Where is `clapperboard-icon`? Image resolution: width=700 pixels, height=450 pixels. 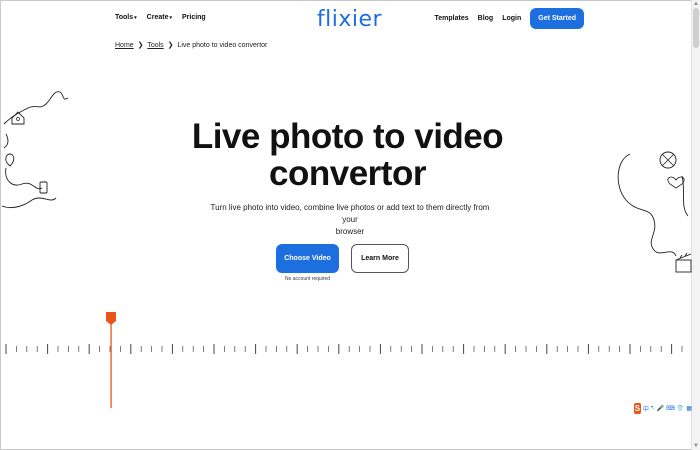
clapperboard-icon is located at coordinates (683, 262).